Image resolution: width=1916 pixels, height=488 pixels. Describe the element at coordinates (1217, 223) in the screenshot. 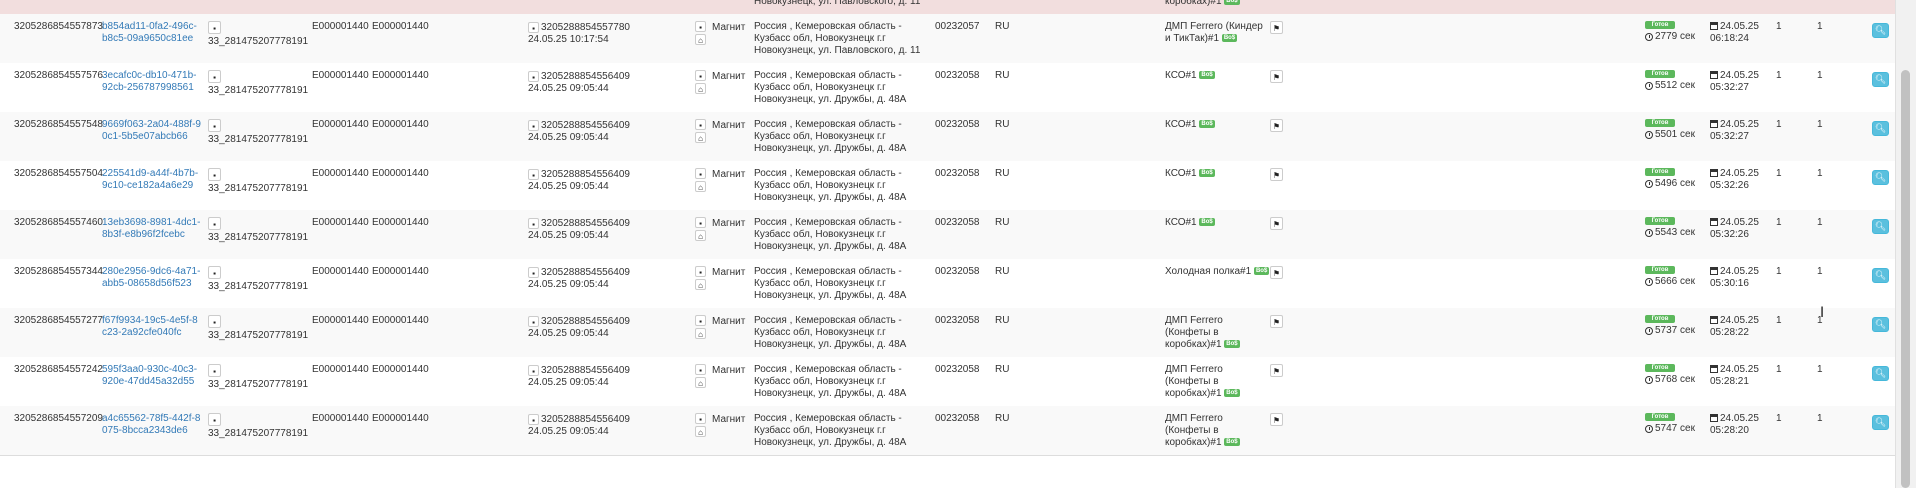

I see `equipment: КСО#1 Bo$` at that location.